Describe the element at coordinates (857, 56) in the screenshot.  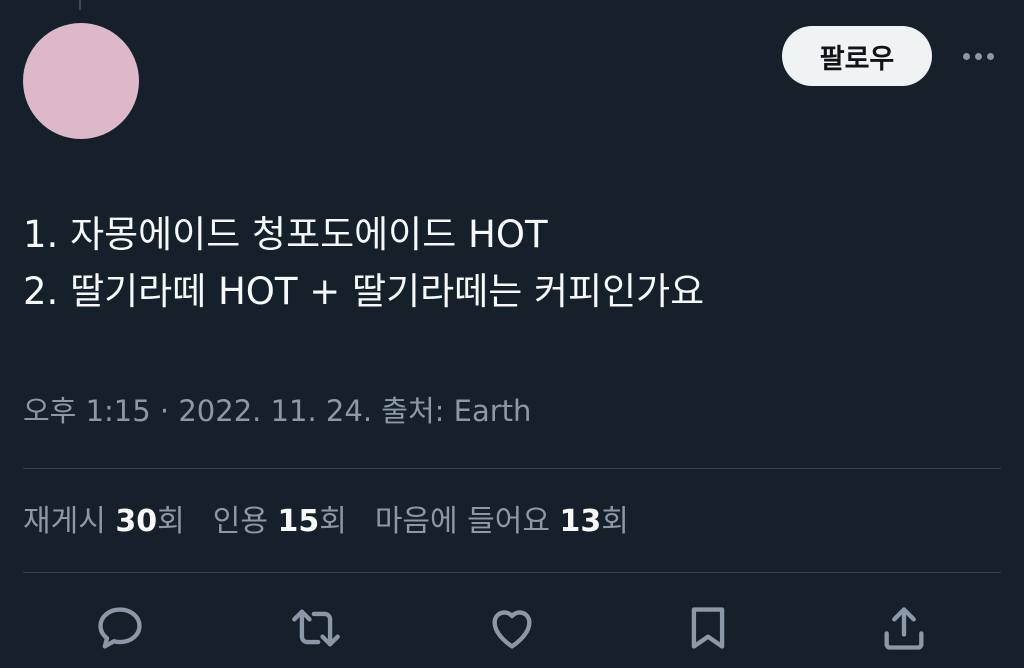
I see `follow-button: 팔로우` at that location.